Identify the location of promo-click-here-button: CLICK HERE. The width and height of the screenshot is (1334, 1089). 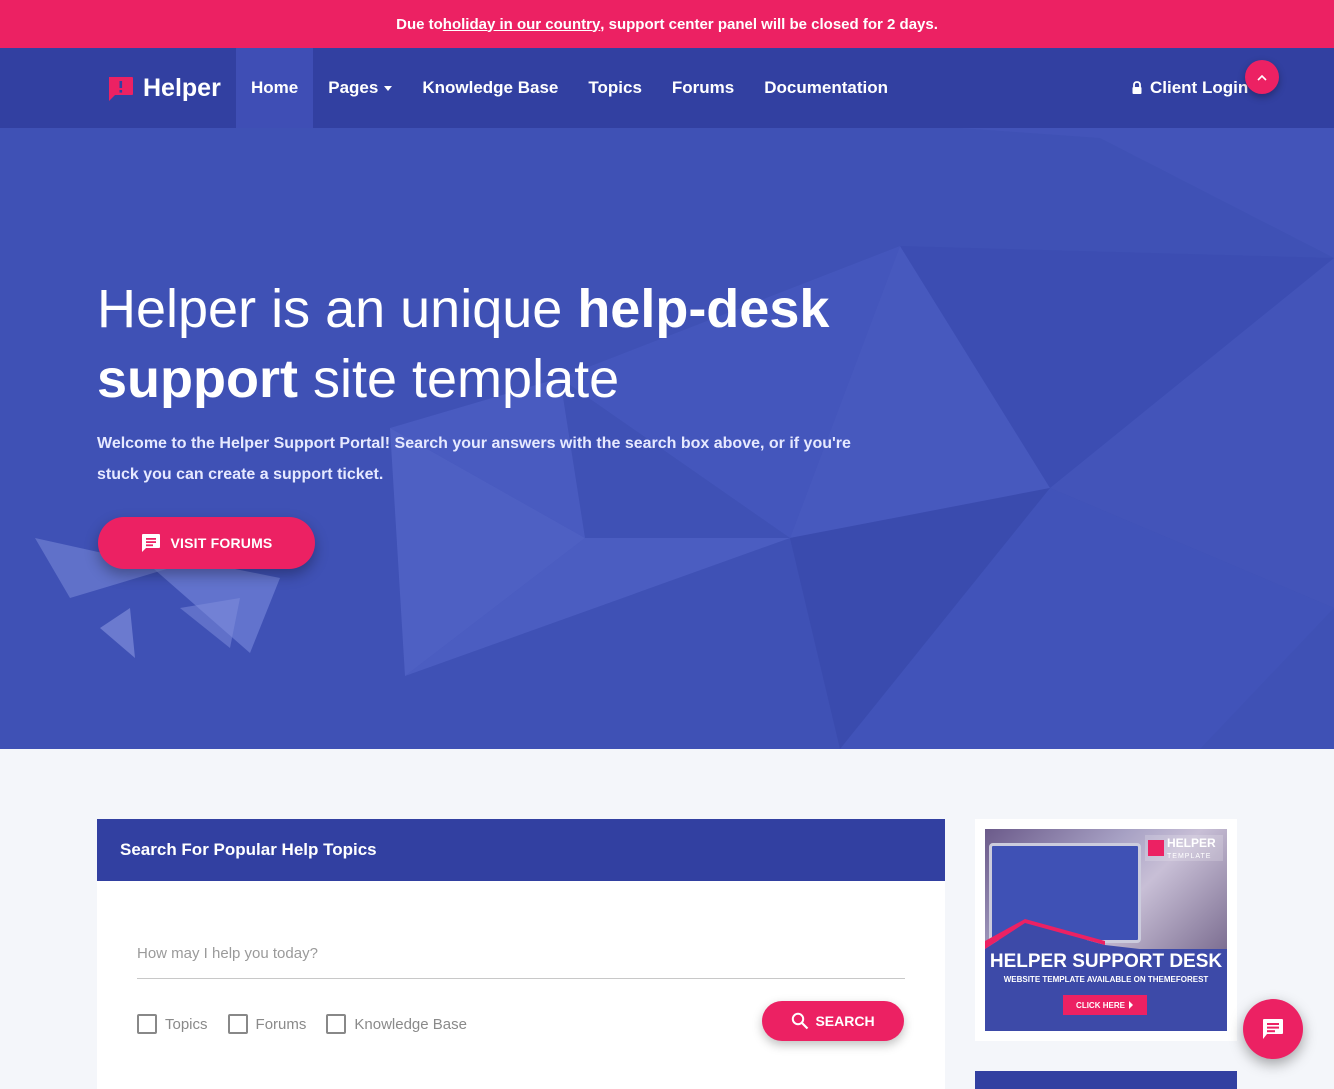
(1105, 1005).